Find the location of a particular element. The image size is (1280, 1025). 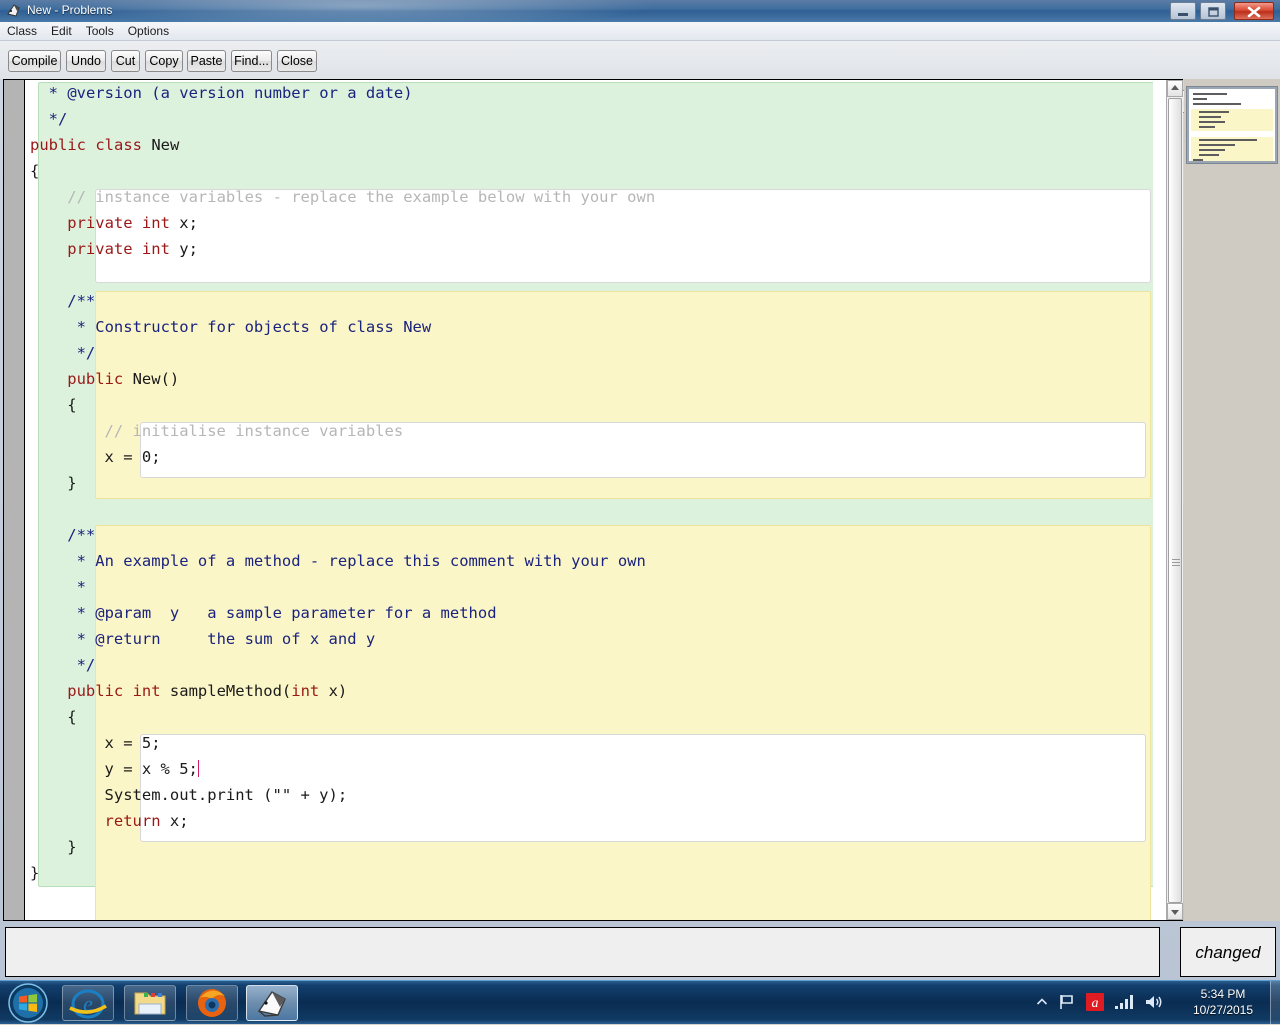

taskbar-item-internet-explorer: e is located at coordinates (88, 1003).